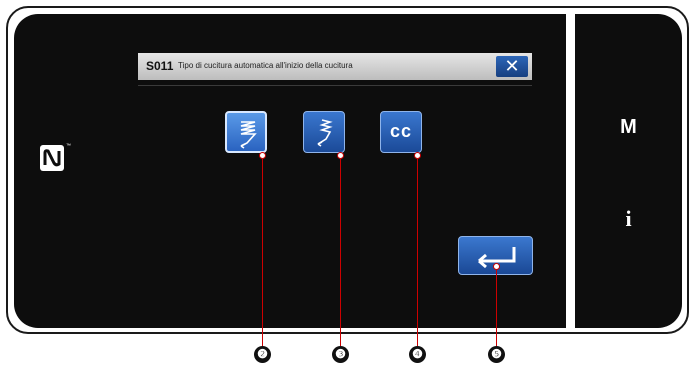 The image size is (695, 370). What do you see at coordinates (340, 354) in the screenshot?
I see `callout-marker-3: ❸` at bounding box center [340, 354].